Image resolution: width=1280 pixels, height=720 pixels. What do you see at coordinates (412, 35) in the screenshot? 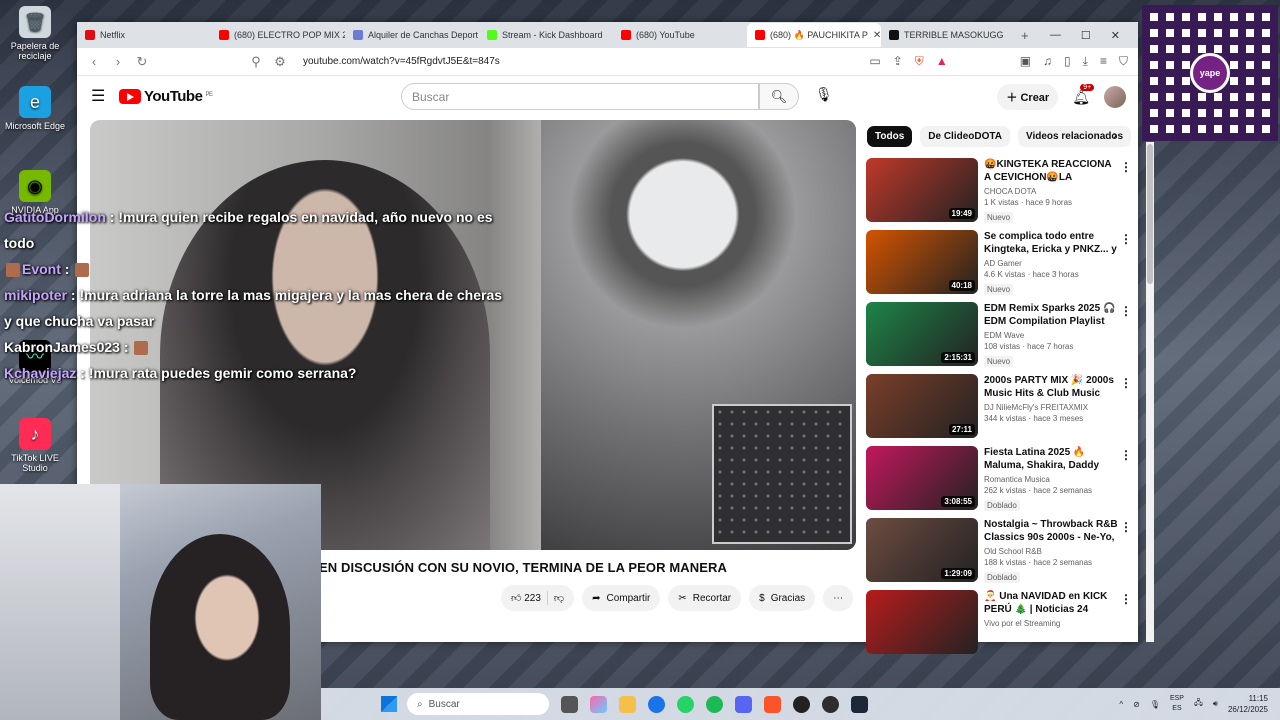
I see `browser-tab: Alquiler de Canchas Deport` at bounding box center [412, 35].